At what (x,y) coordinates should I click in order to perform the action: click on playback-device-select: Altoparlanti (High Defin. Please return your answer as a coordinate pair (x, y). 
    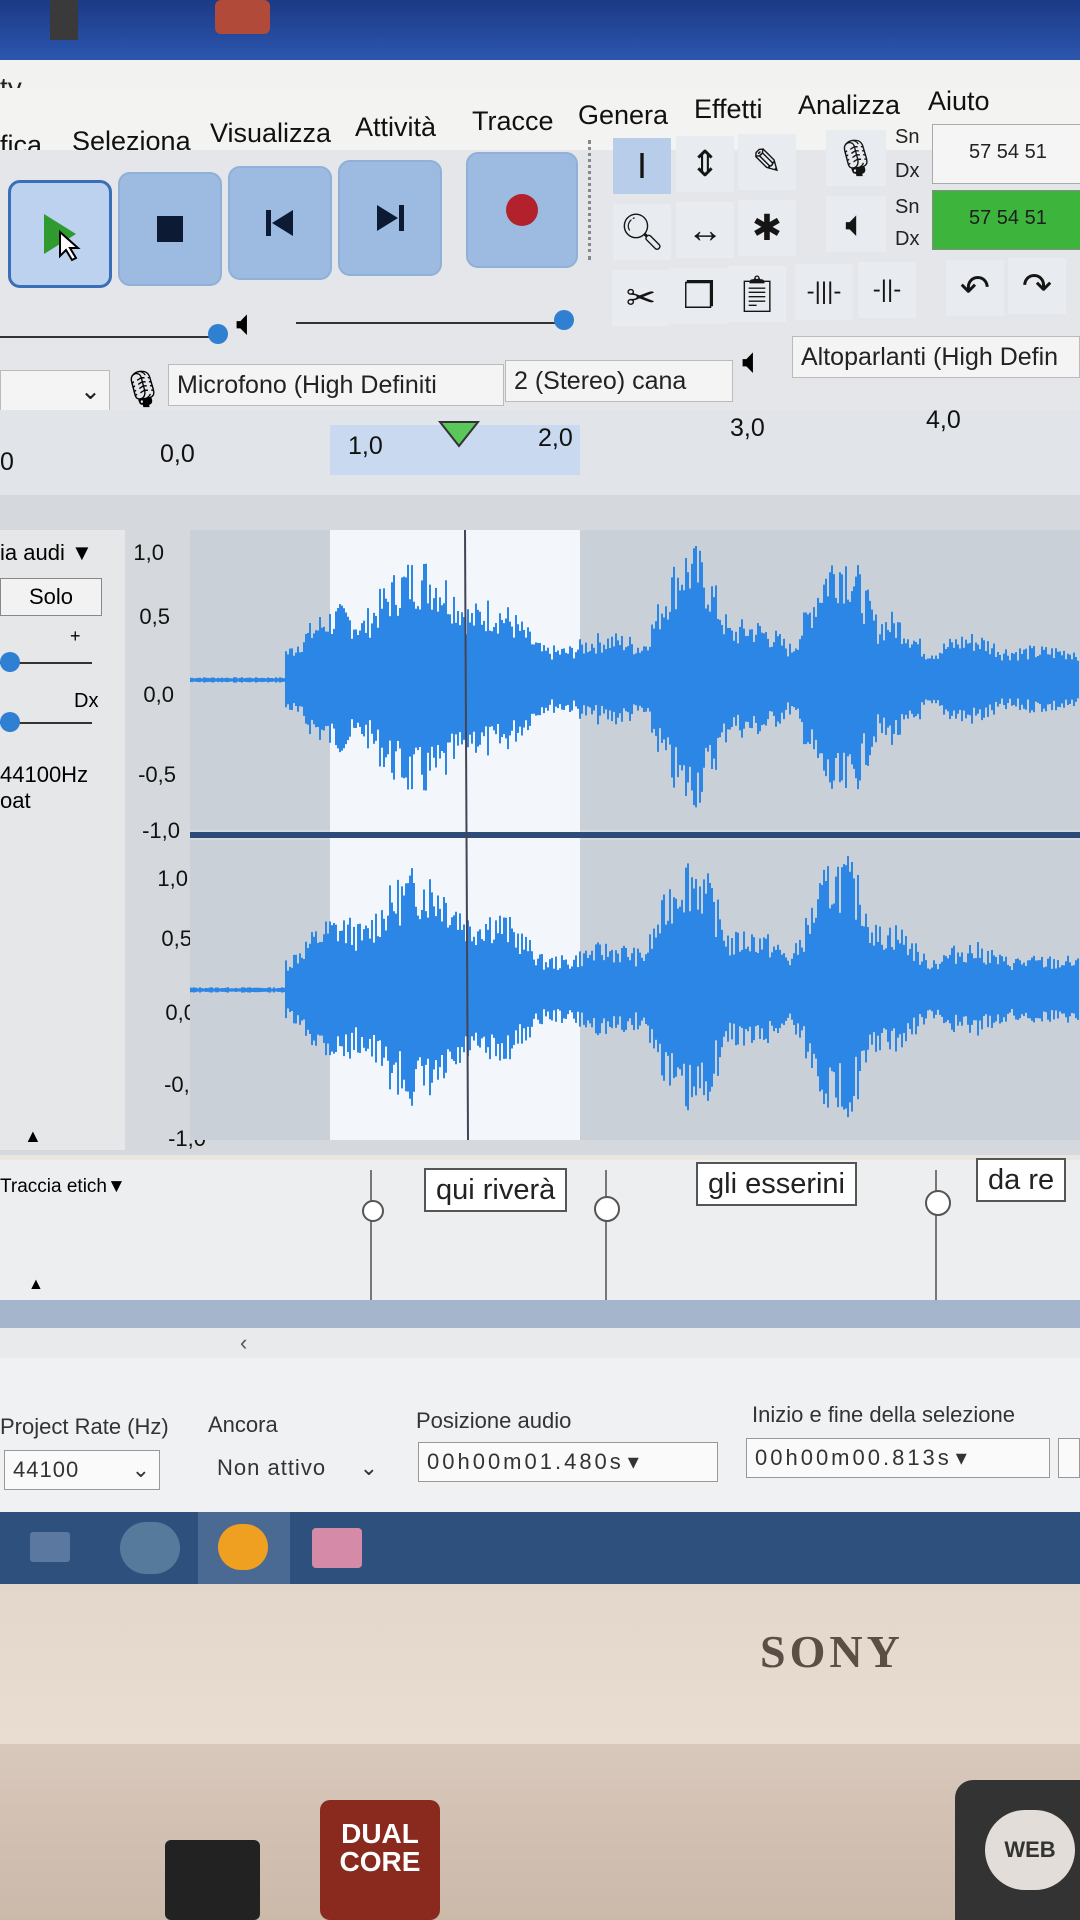
    Looking at the image, I should click on (936, 357).